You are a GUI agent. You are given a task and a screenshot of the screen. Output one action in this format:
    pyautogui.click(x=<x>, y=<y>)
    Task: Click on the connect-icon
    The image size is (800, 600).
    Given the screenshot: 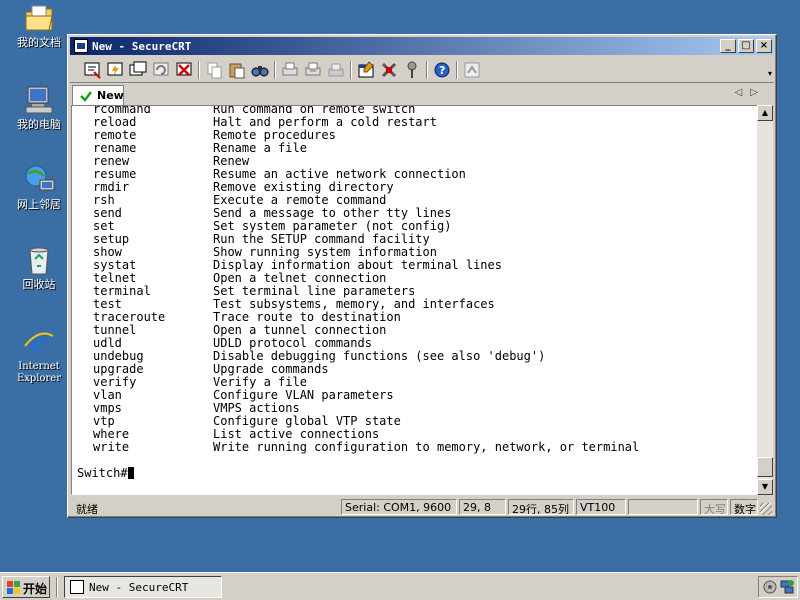 What is the action you would take?
    pyautogui.click(x=92, y=70)
    